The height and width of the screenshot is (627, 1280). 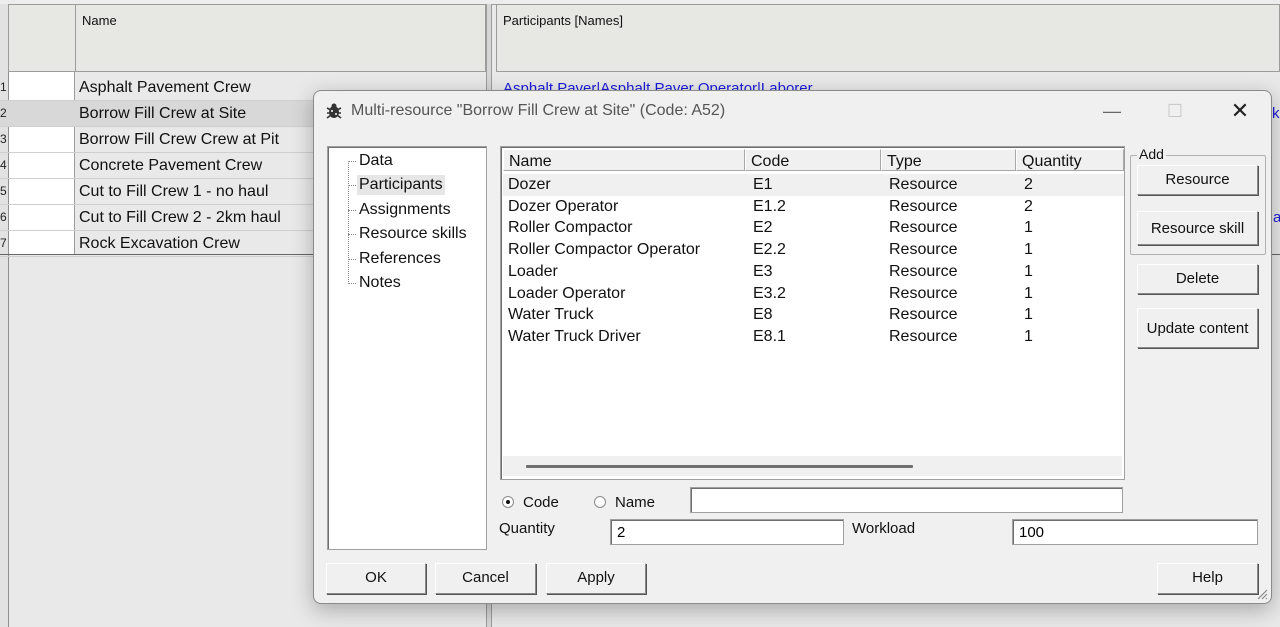 What do you see at coordinates (3, 243) in the screenshot?
I see `row-number: 7` at bounding box center [3, 243].